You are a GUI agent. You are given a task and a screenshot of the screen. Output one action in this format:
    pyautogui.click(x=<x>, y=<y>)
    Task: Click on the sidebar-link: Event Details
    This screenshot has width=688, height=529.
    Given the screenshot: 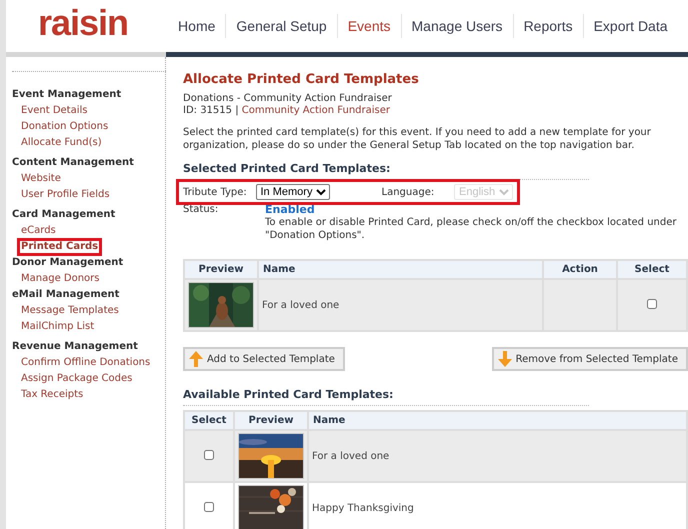 What is the action you would take?
    pyautogui.click(x=54, y=111)
    